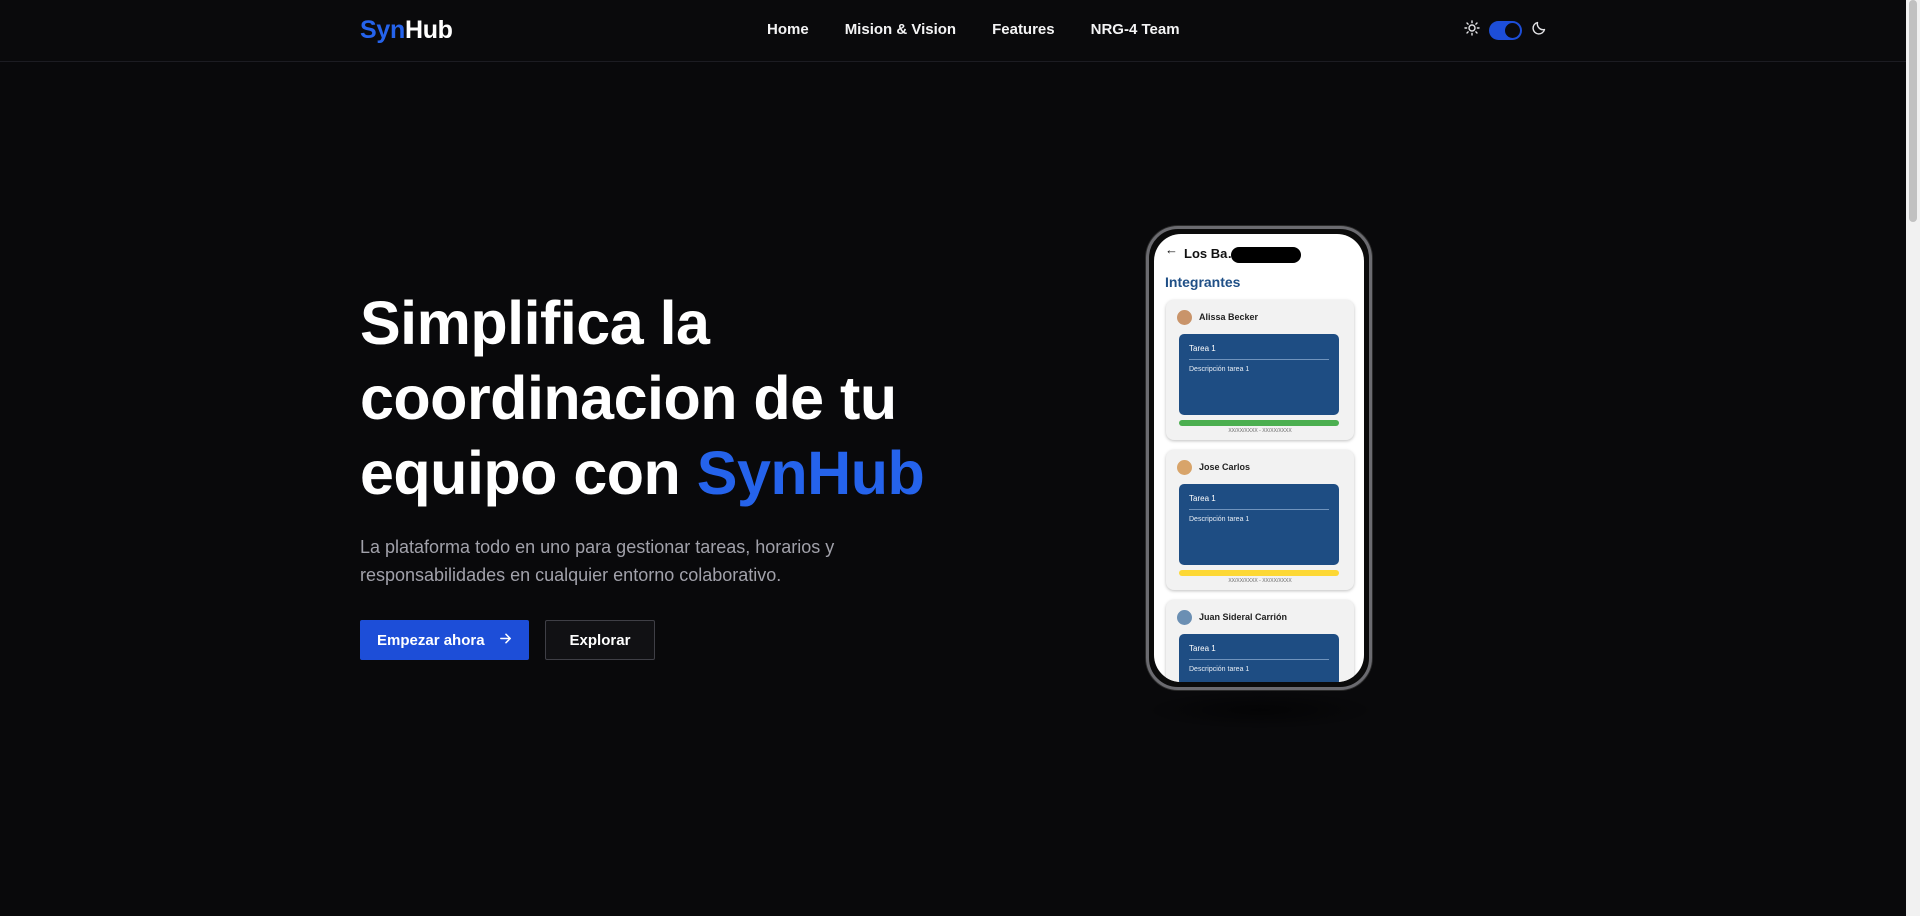 This screenshot has height=916, width=1920. I want to click on moon-icon, so click(1539, 30).